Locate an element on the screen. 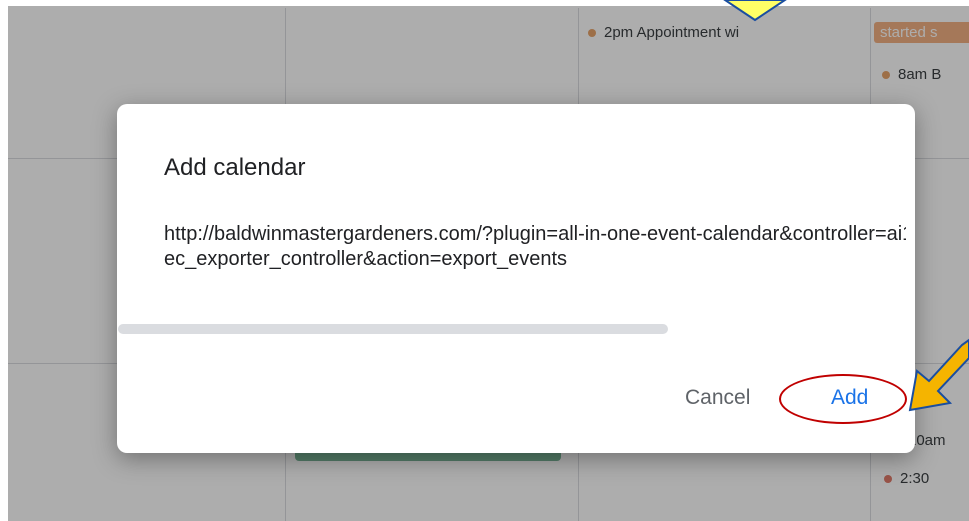  left-margin is located at coordinates (4, 260).